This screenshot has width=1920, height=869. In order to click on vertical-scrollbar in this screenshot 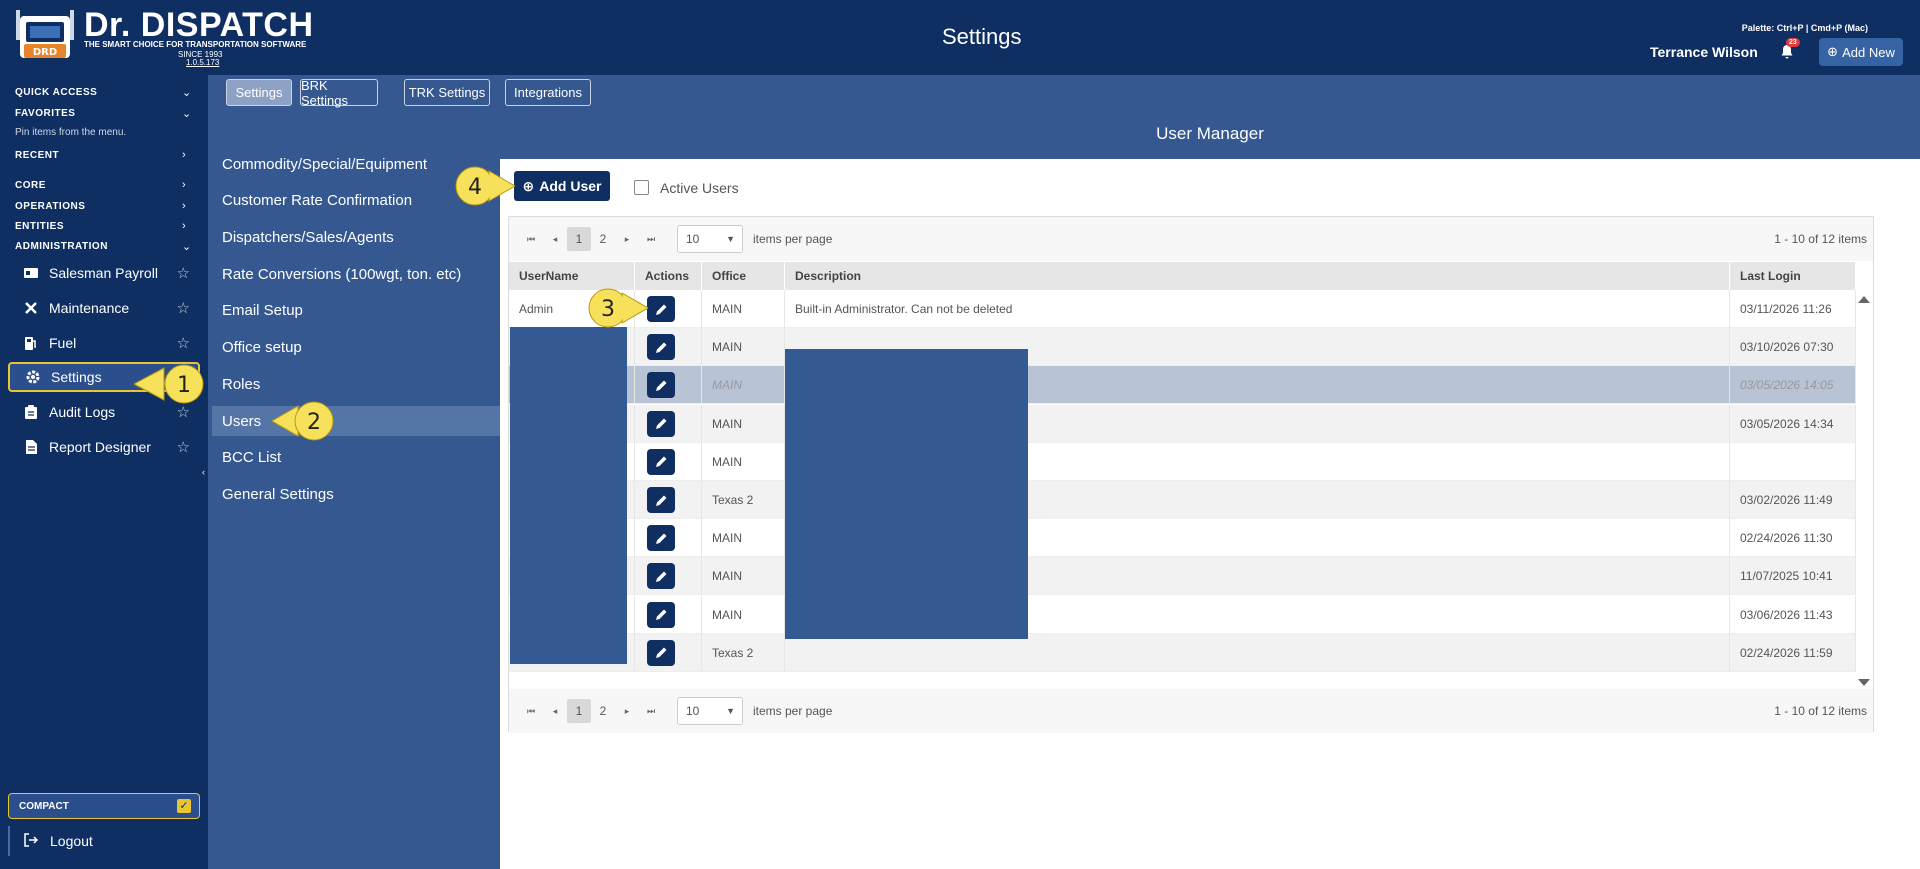, I will do `click(1864, 490)`.